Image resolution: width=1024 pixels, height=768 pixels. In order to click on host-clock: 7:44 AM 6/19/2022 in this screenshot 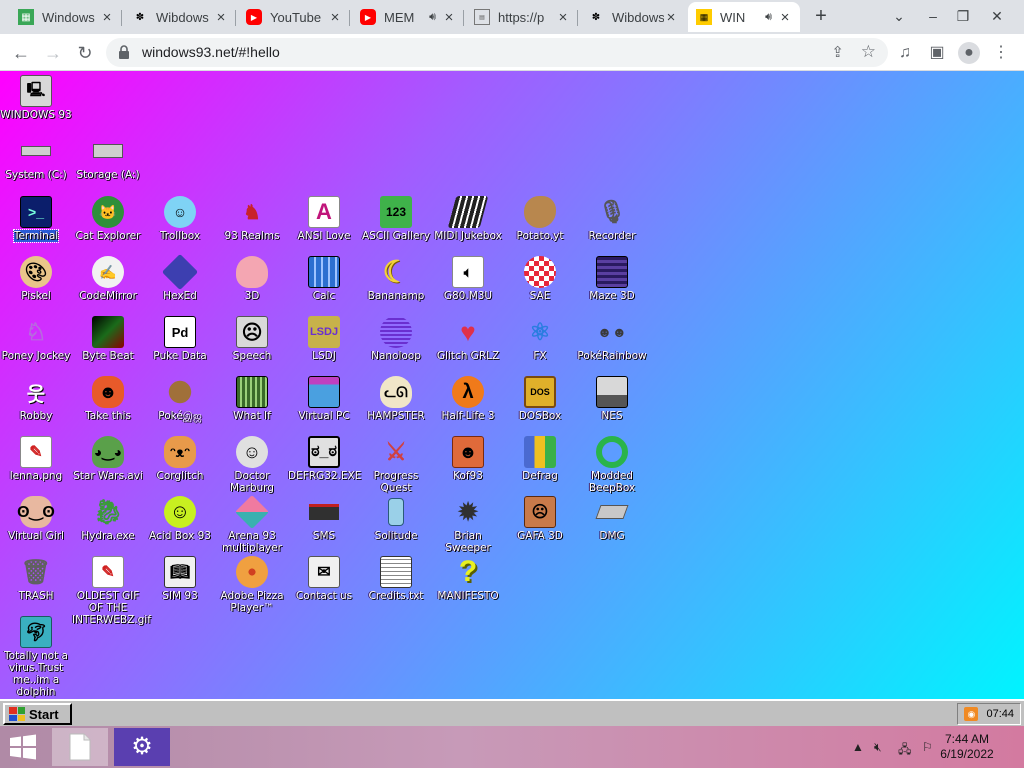, I will do `click(967, 747)`.